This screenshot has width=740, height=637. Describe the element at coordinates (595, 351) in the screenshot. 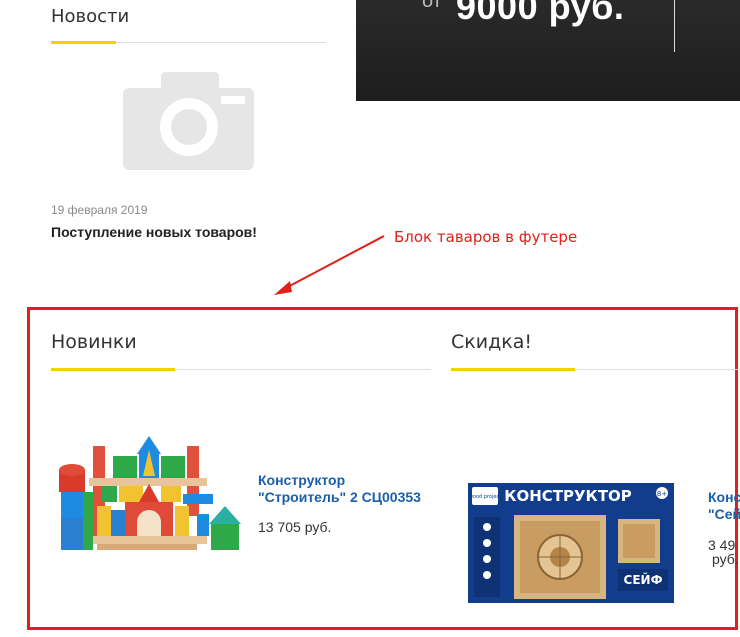

I see `sale-products-section: Скидка!` at that location.